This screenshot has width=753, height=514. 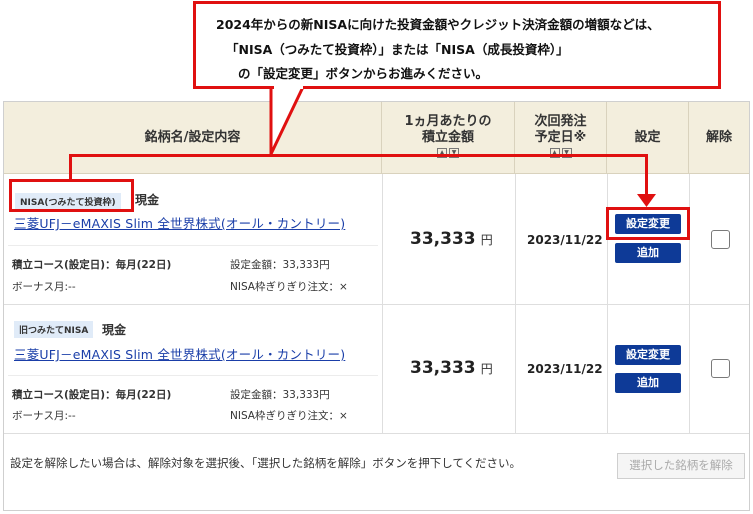 I want to click on account-tag: 旧つみたてNISA, so click(x=54, y=329).